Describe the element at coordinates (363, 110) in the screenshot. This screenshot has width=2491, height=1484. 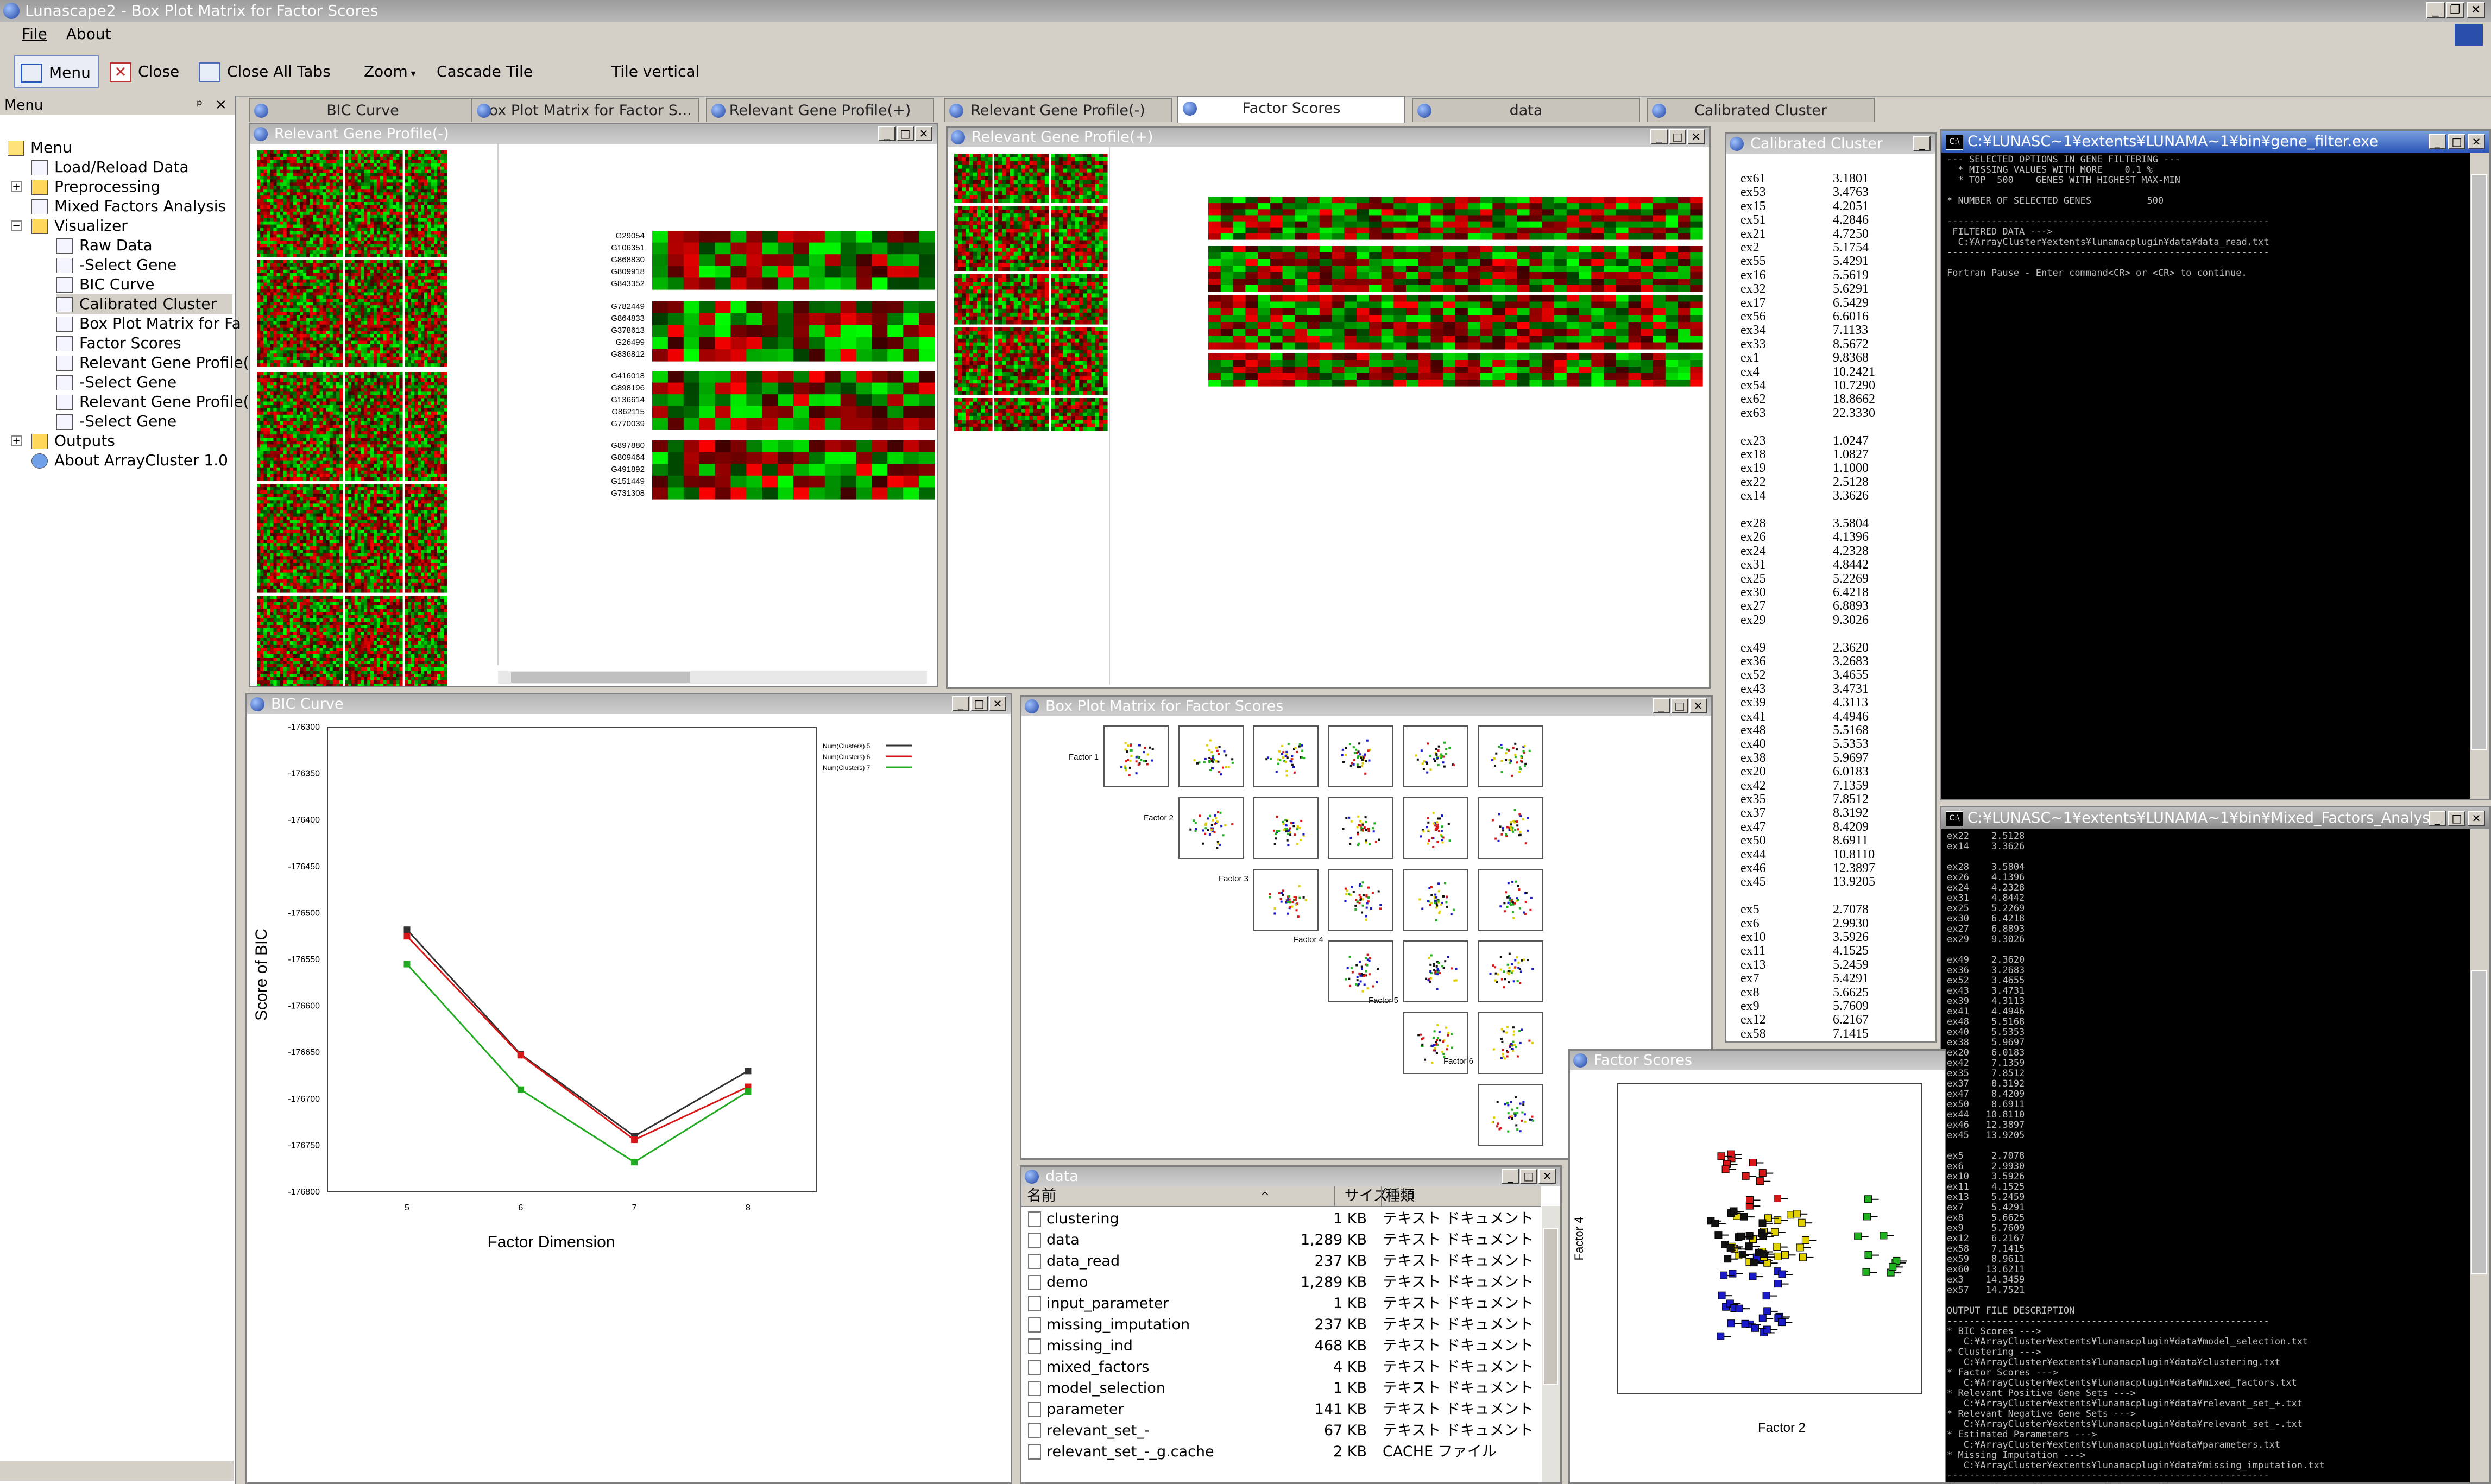
I see `tab-bic-curve: BIC Curve` at that location.